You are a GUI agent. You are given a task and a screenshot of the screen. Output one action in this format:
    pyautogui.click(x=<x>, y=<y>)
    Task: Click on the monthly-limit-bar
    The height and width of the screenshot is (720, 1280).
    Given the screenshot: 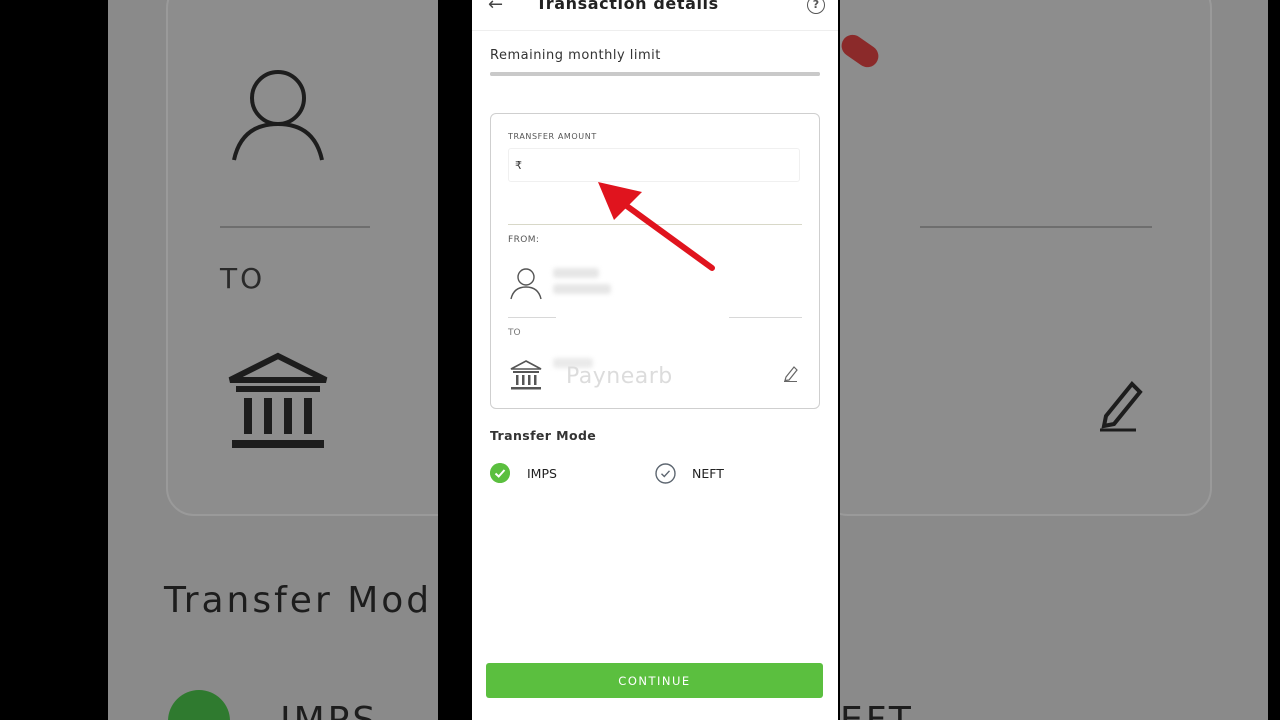 What is the action you would take?
    pyautogui.click(x=655, y=74)
    